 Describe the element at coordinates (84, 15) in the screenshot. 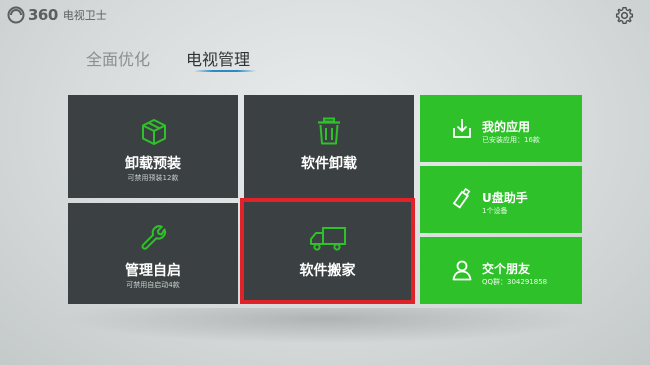

I see `logo-text: 电视卫士` at that location.